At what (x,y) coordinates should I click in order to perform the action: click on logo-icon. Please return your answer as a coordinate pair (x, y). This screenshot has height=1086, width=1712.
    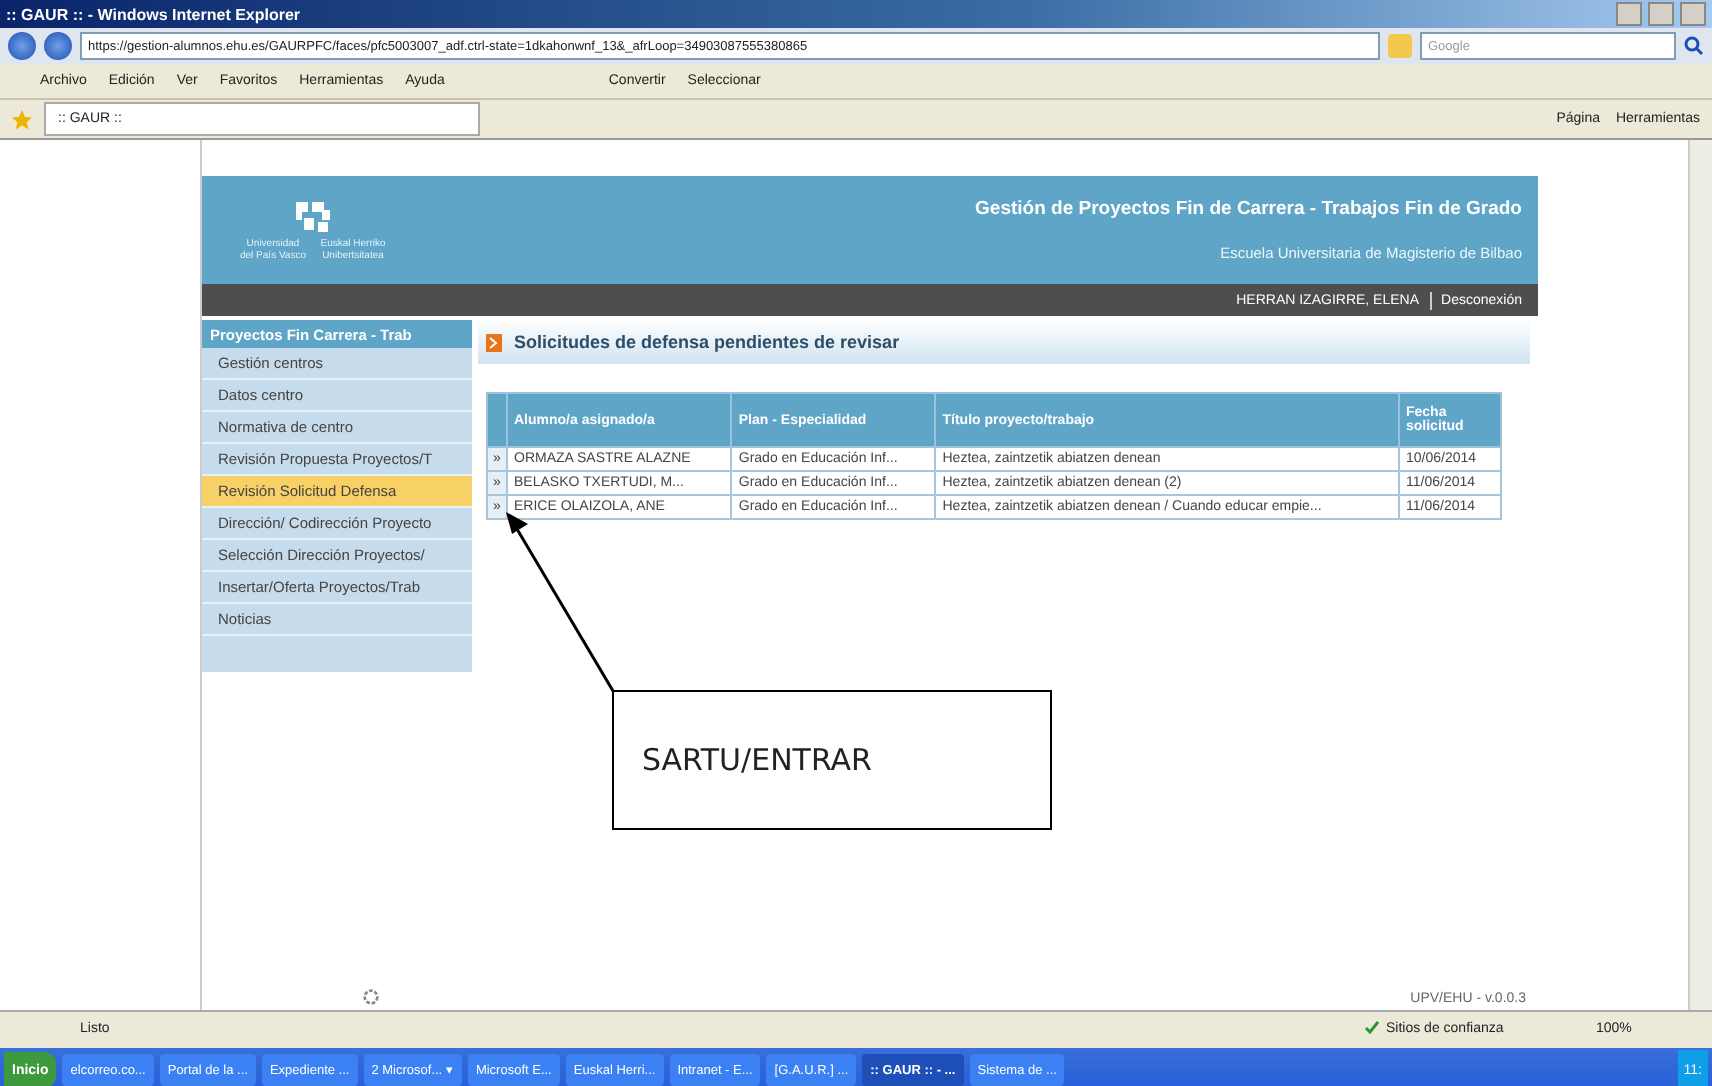
    Looking at the image, I should click on (313, 216).